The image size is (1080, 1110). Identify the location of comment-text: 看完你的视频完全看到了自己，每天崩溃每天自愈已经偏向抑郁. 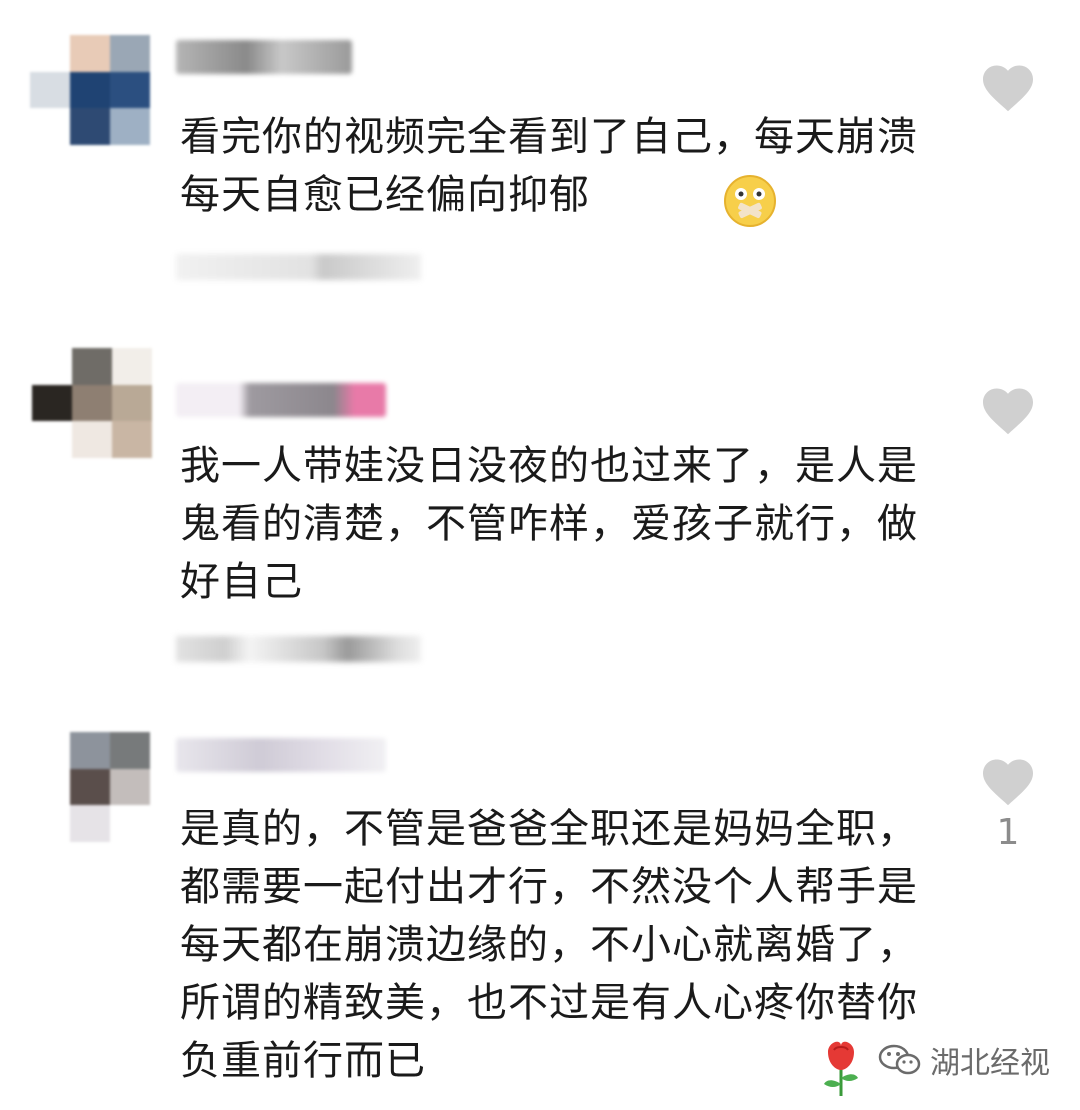
(549, 166).